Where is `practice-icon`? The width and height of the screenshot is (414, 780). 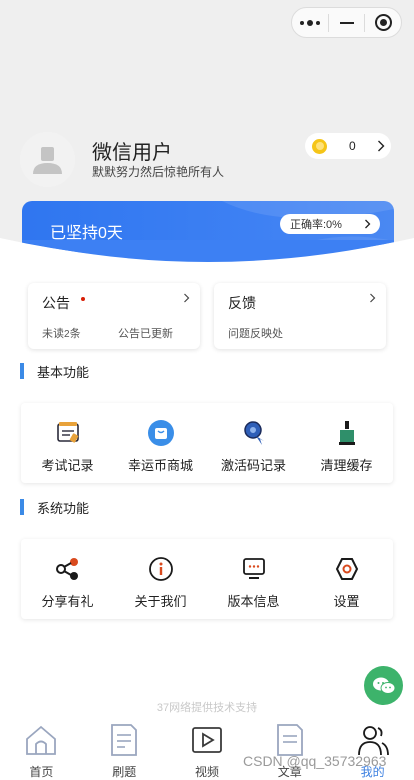
practice-icon is located at coordinates (124, 740).